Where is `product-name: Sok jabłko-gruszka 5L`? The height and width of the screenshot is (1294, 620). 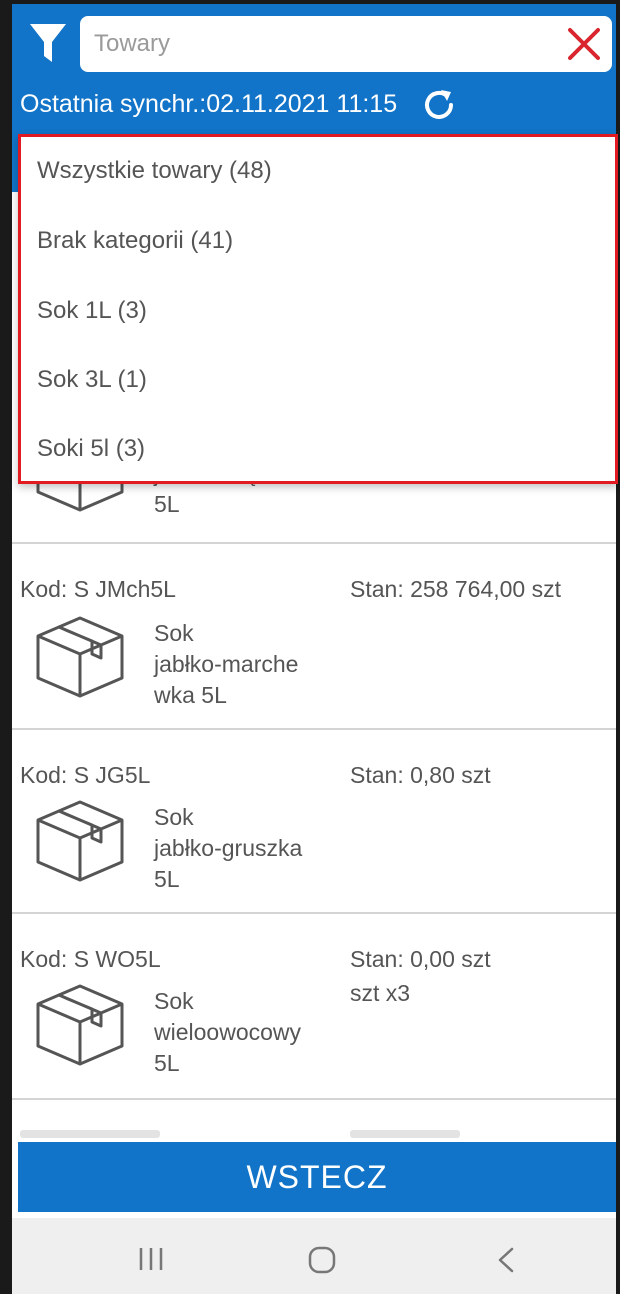 product-name: Sok jabłko-gruszka 5L is located at coordinates (228, 848).